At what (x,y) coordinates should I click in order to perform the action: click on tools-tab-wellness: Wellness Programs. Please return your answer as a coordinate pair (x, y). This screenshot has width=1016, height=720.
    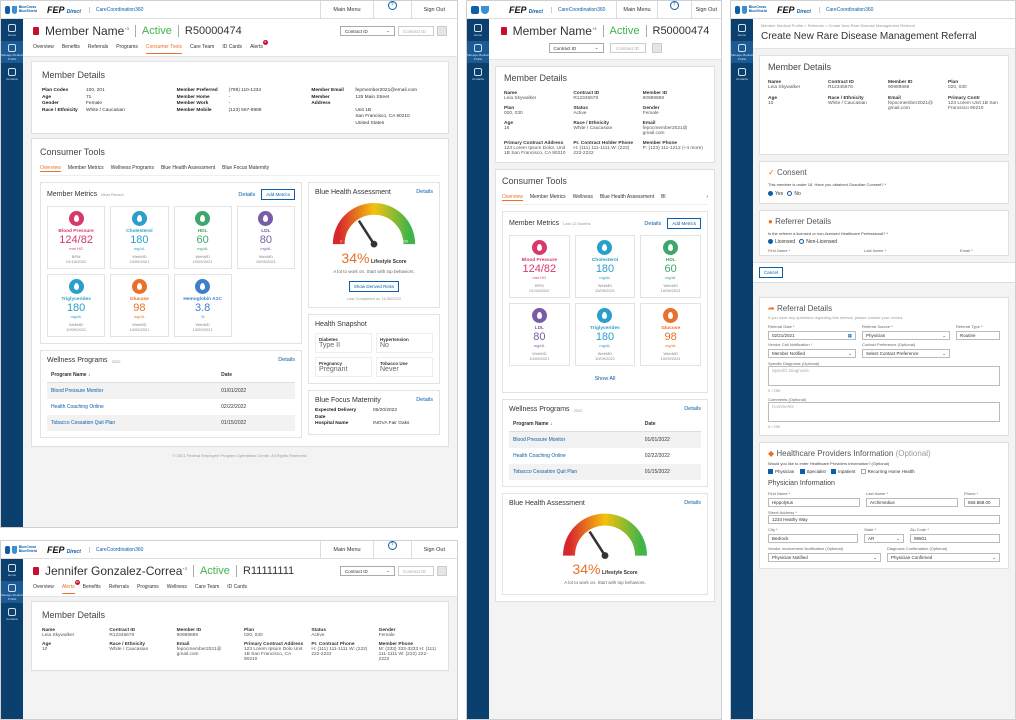
    Looking at the image, I should click on (132, 168).